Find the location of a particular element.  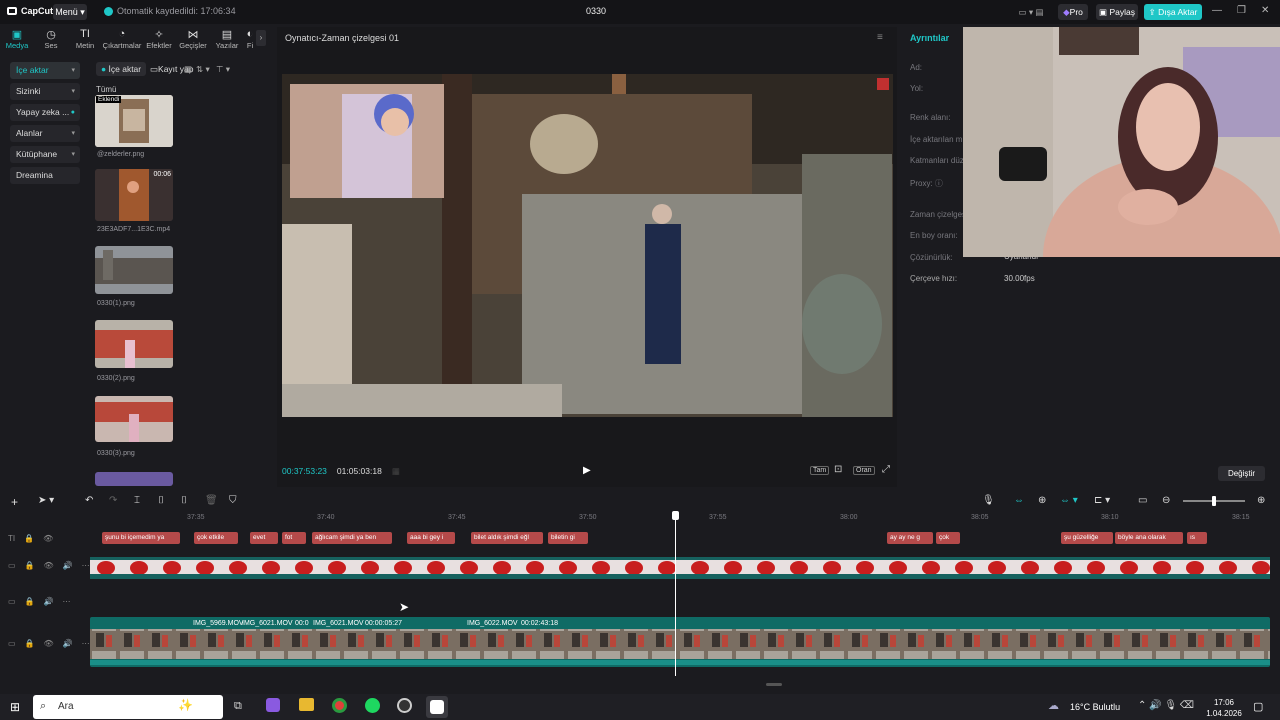

tab-filters: ◐ Fi is located at coordinates (250, 39).